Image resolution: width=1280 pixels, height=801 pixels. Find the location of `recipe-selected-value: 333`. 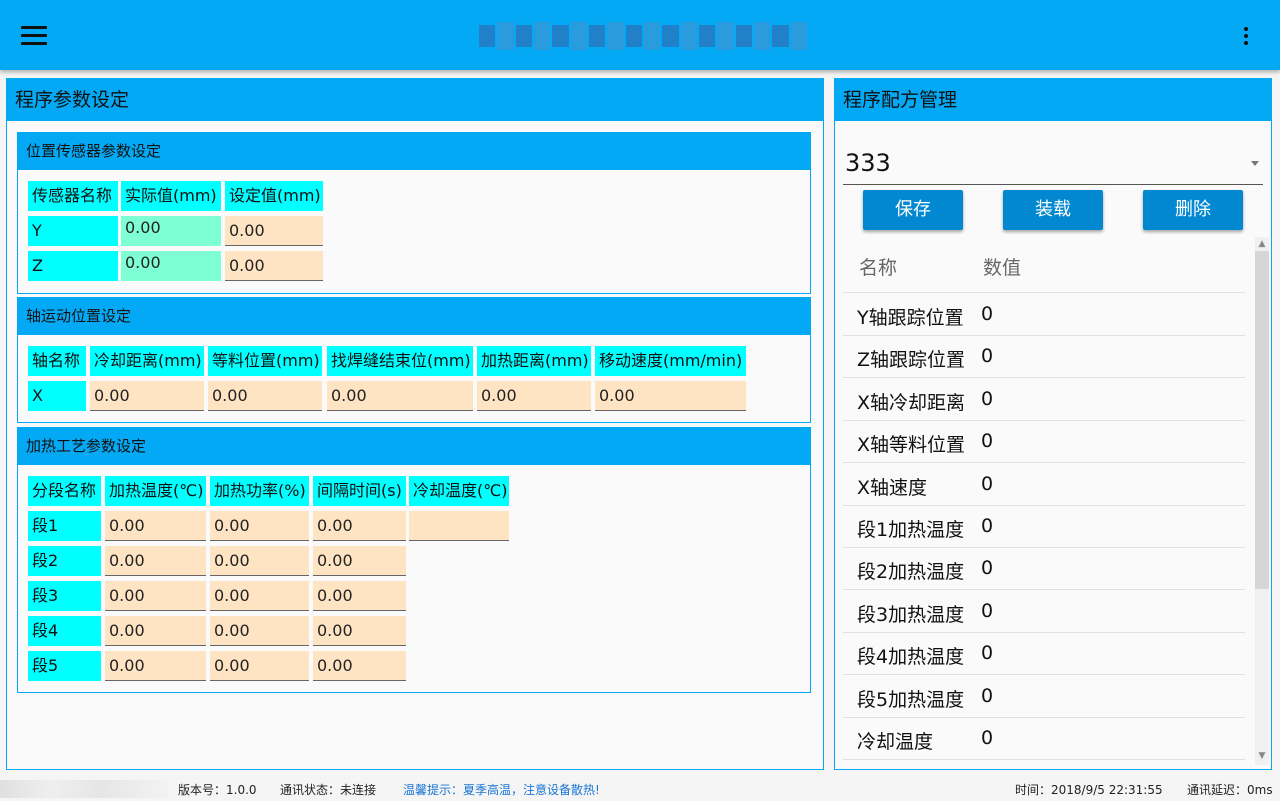

recipe-selected-value: 333 is located at coordinates (868, 163).